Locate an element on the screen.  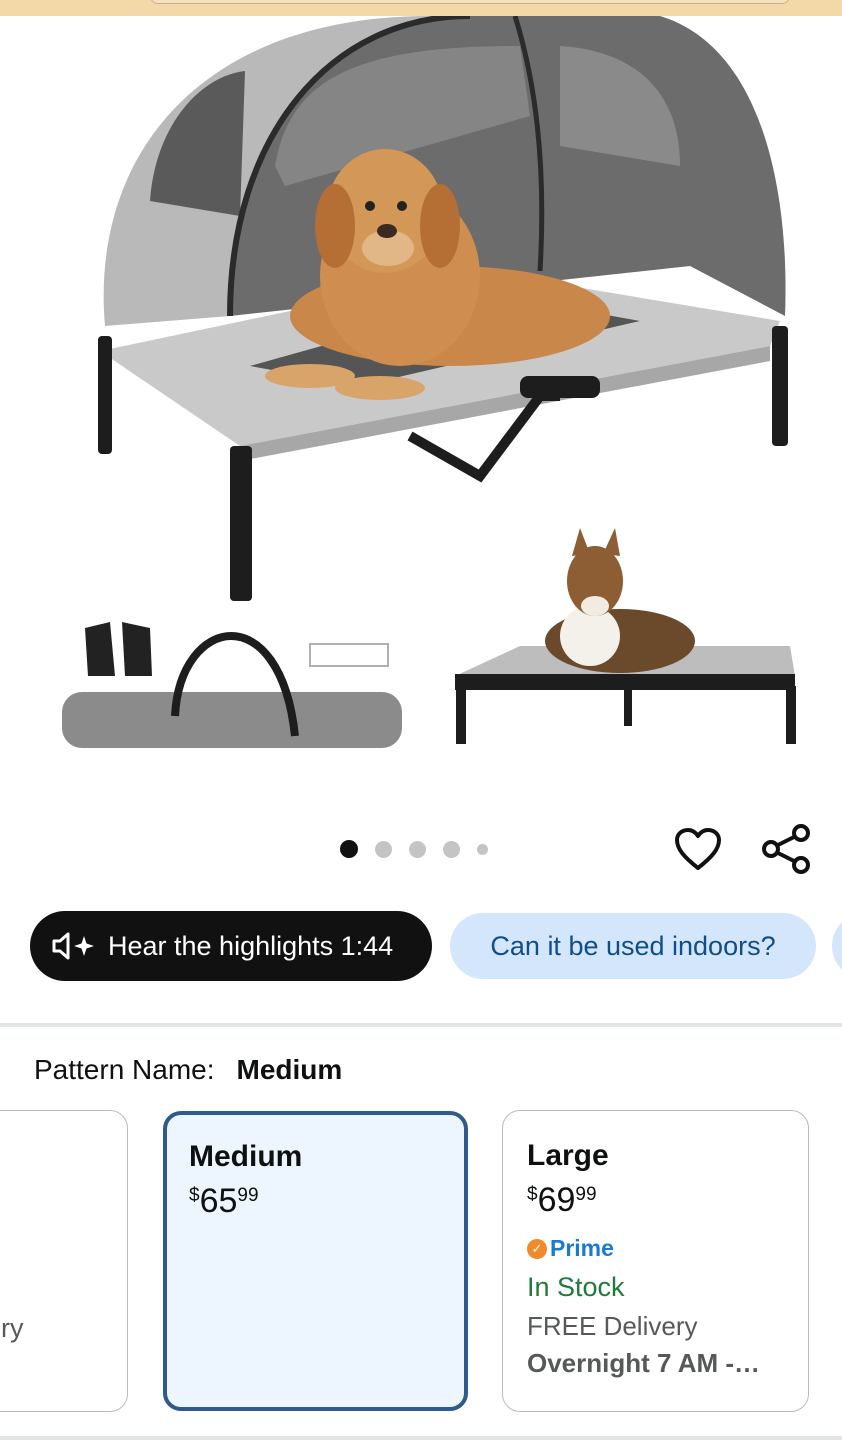
bottom-divider is located at coordinates (421, 1438).